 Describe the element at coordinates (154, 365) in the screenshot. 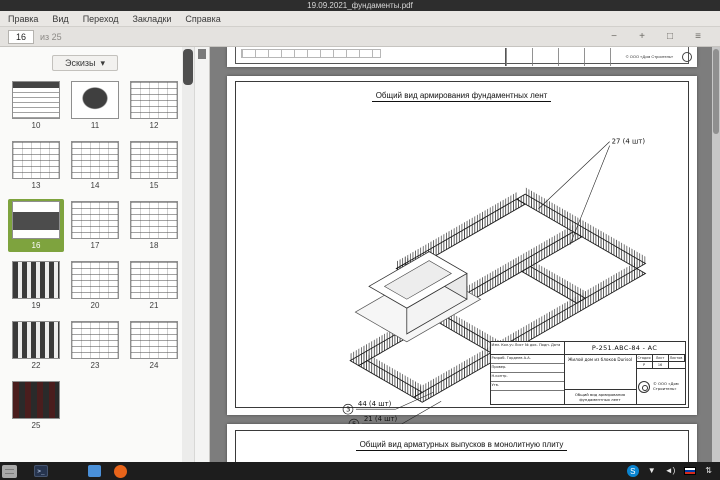

I see `thumbnail-label: 24` at that location.